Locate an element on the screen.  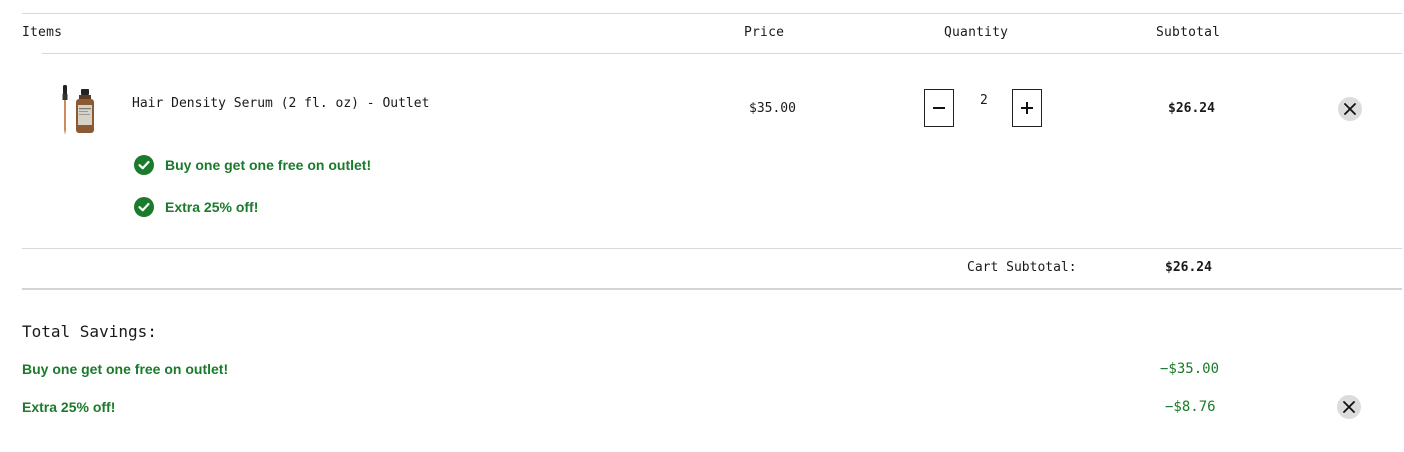
item-divider is located at coordinates (712, 248).